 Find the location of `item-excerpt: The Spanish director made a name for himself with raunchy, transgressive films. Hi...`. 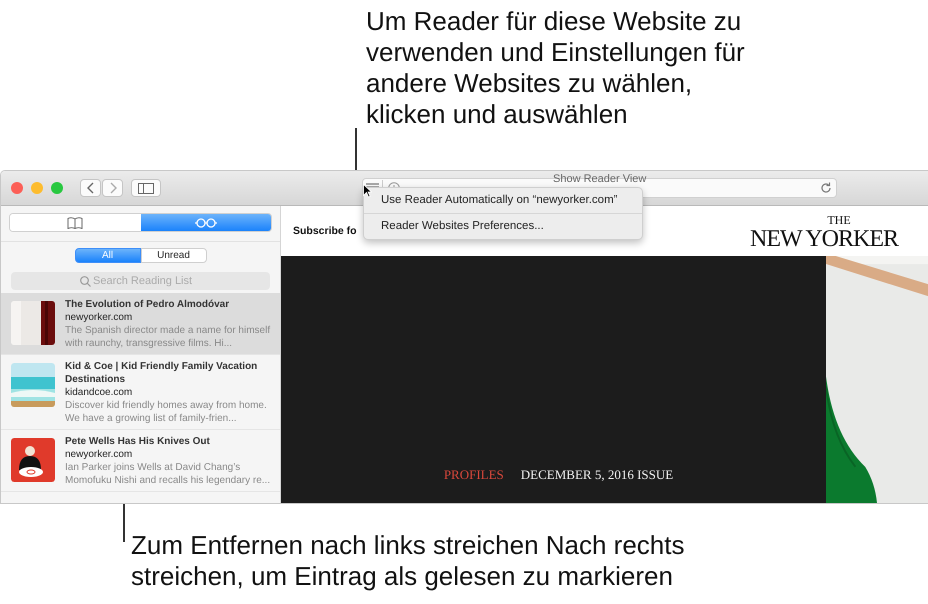

item-excerpt: The Spanish director made a name for himself with raunchy, transgressive films. Hi... is located at coordinates (168, 337).